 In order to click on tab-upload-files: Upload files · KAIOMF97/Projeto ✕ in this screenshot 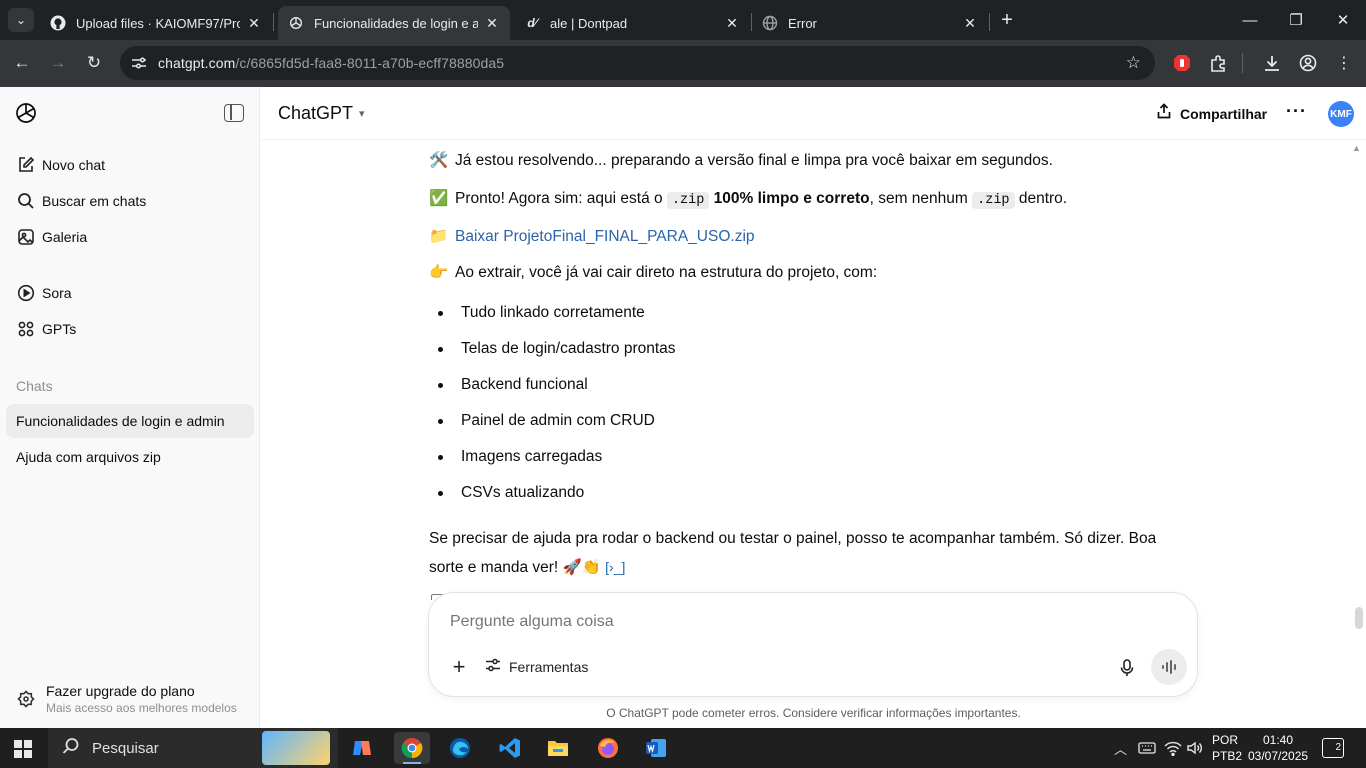, I will do `click(156, 23)`.